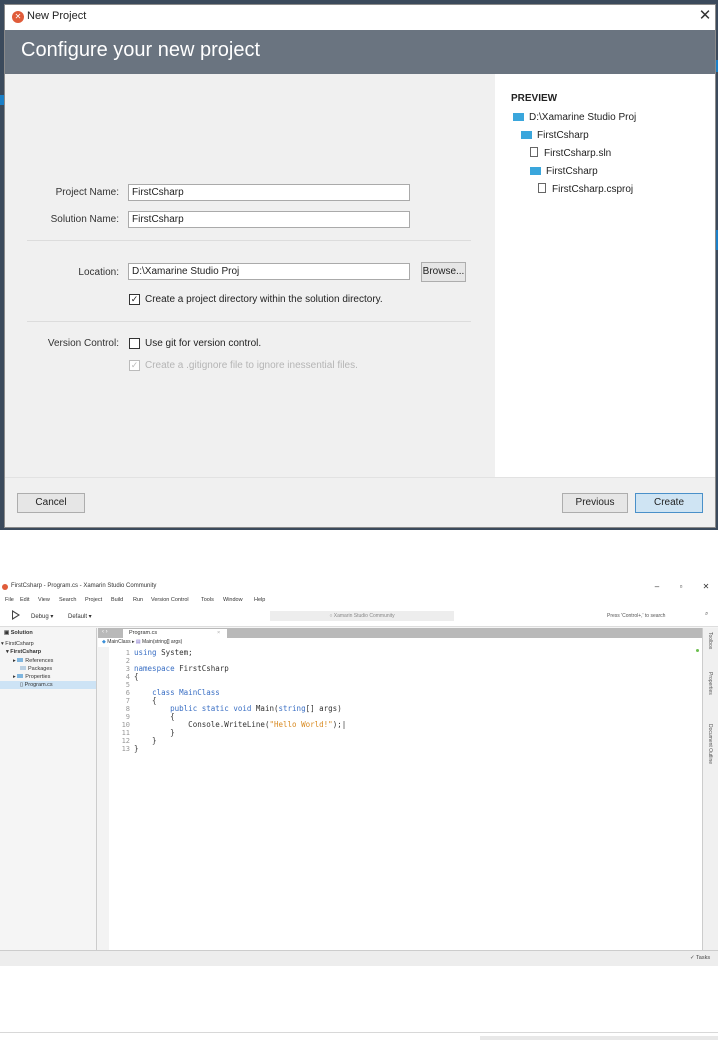  What do you see at coordinates (583, 117) in the screenshot?
I see `preview-item-label: D:\Xamarine Studio Proj` at bounding box center [583, 117].